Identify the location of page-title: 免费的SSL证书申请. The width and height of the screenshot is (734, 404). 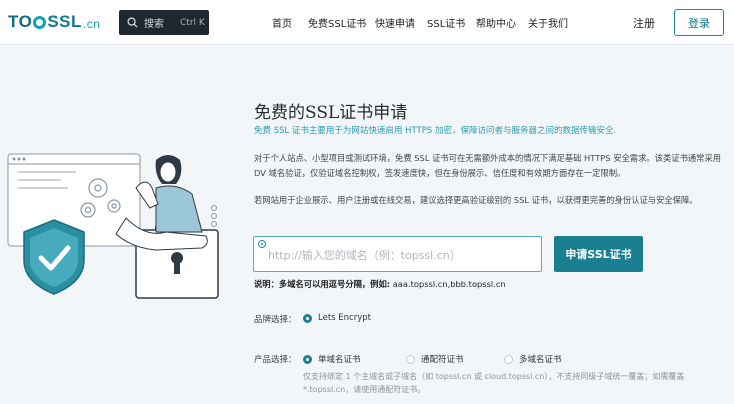
(331, 113).